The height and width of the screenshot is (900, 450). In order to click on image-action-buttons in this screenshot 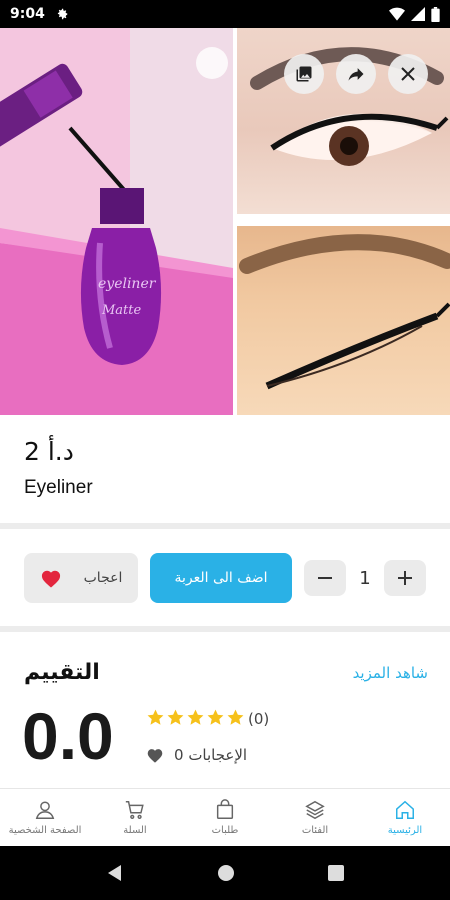, I will do `click(356, 74)`.